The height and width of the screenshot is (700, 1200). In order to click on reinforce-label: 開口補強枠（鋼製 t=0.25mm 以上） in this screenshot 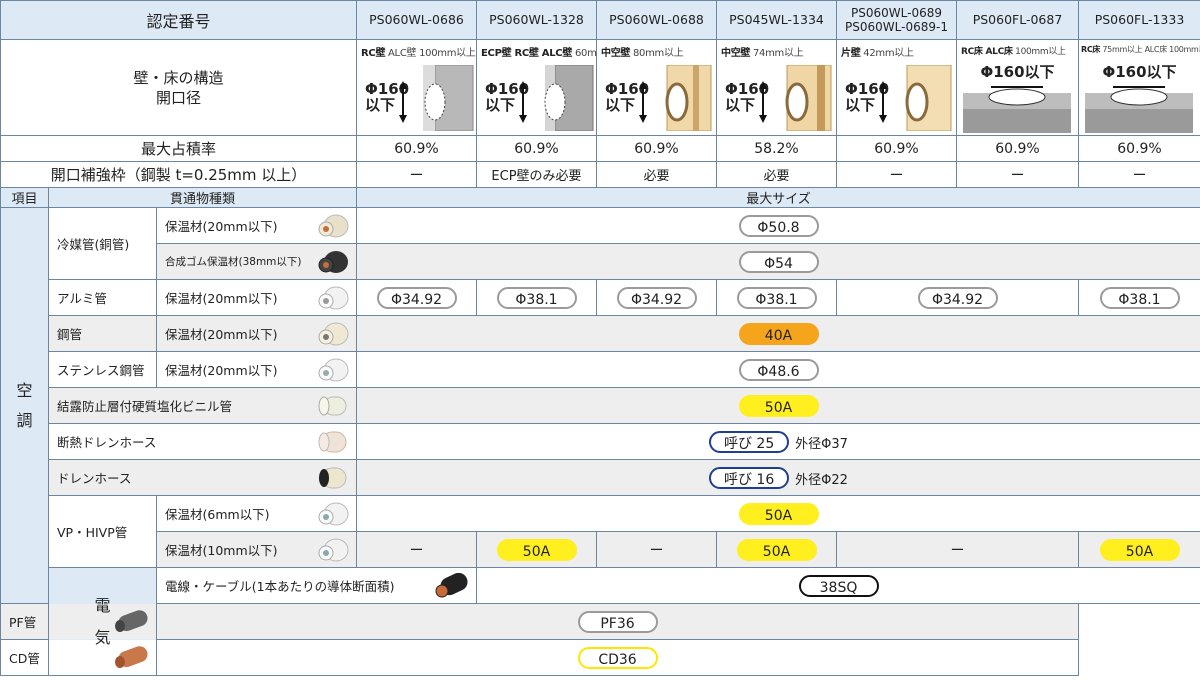, I will do `click(178, 174)`.